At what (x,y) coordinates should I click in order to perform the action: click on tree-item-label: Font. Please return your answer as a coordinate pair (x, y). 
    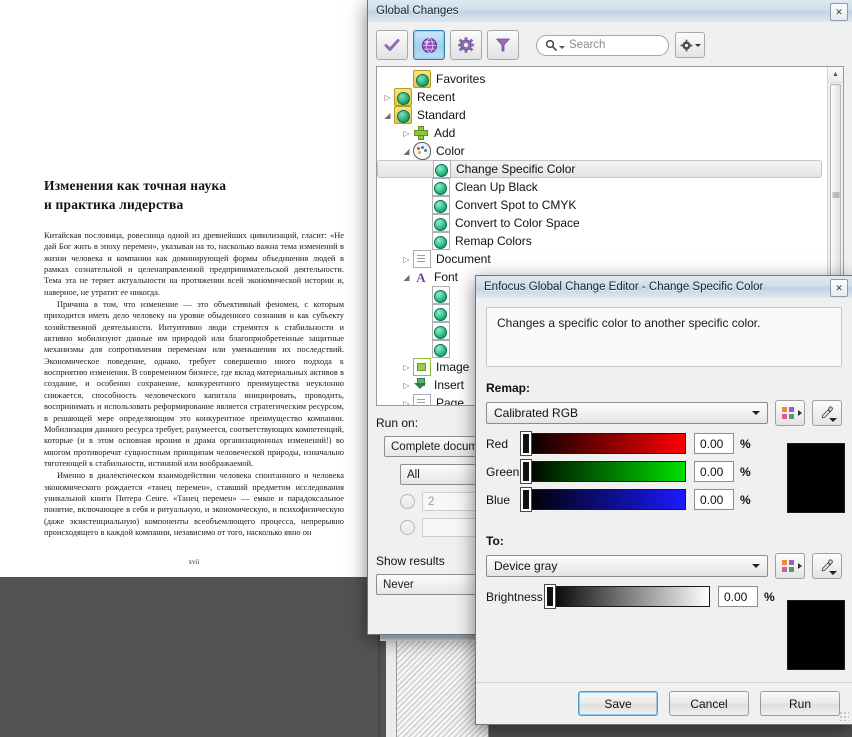
    Looking at the image, I should click on (446, 277).